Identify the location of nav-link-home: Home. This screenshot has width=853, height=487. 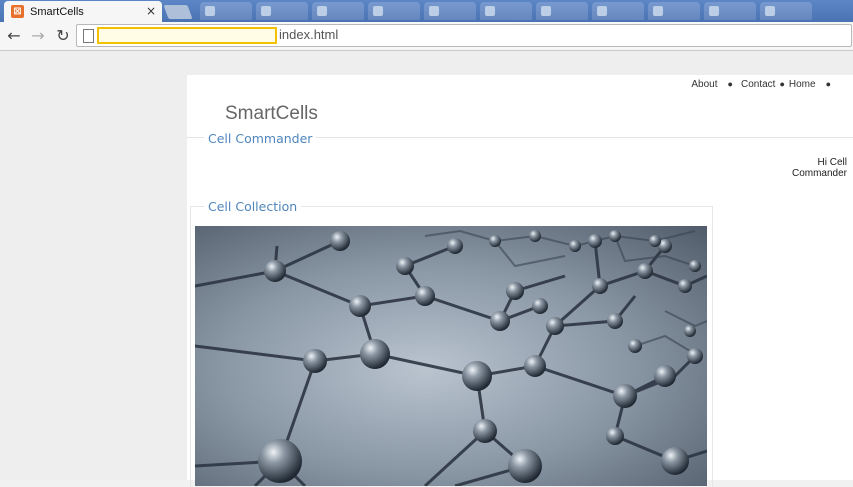
(802, 84).